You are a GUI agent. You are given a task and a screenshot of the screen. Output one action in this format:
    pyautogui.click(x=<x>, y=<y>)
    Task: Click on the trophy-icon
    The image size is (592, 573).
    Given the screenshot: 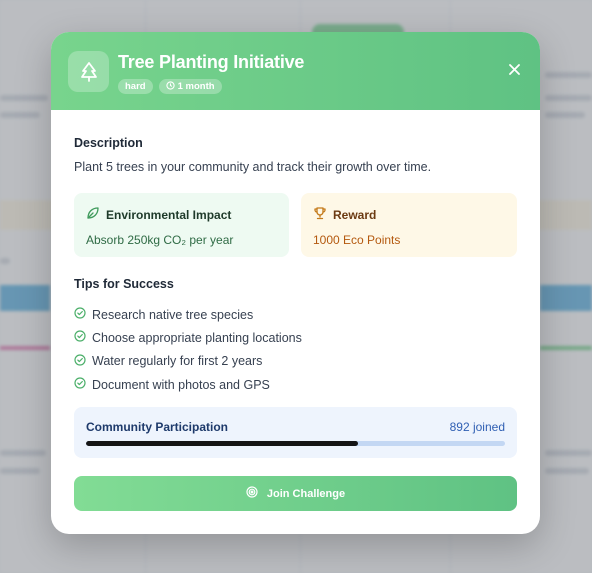 What is the action you would take?
    pyautogui.click(x=320, y=214)
    